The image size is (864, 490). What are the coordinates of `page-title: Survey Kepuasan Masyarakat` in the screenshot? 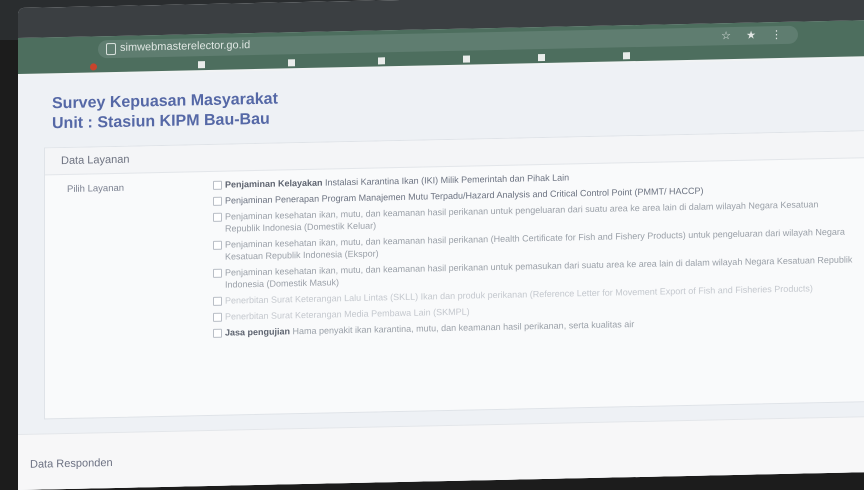 It's located at (165, 101).